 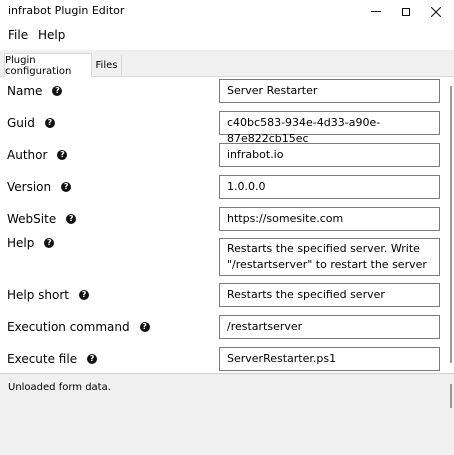 I want to click on help-short-label-row: Help short ?, so click(x=48, y=295).